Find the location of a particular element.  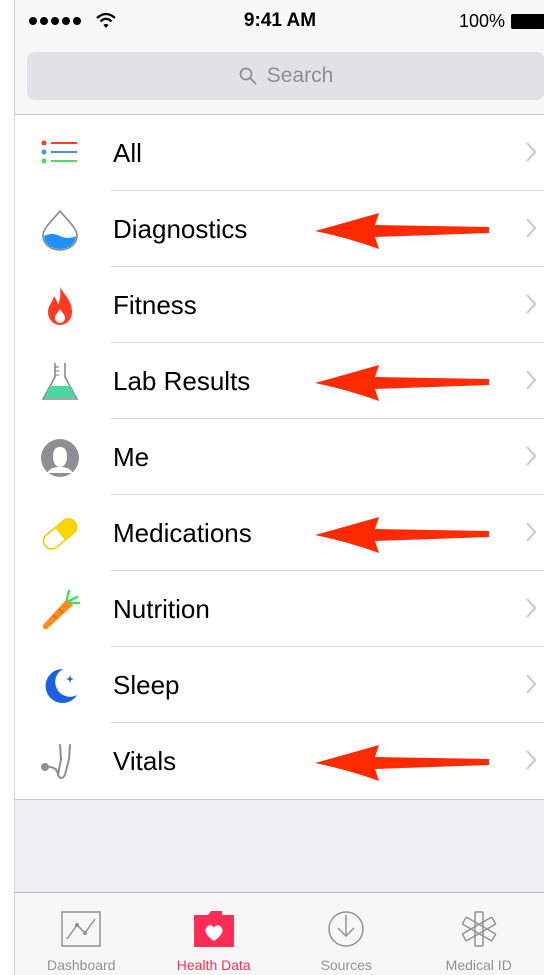

list-item-label: Me is located at coordinates (131, 457).